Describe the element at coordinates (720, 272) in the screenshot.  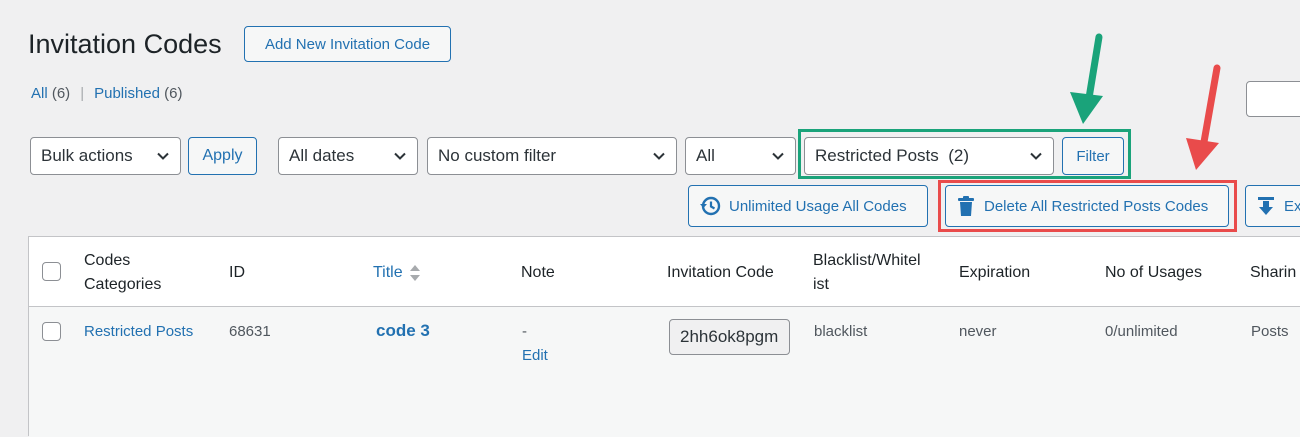
I see `column-invitation-code: Invitation Code` at that location.